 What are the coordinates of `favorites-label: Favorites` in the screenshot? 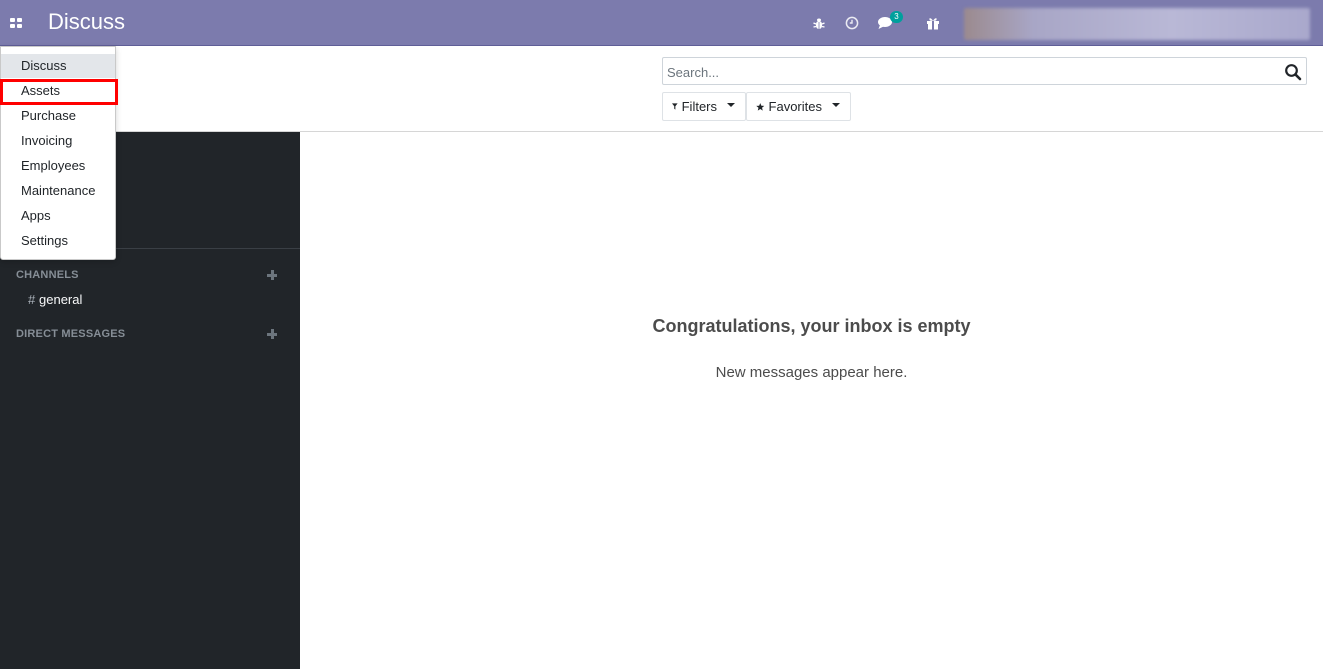 It's located at (795, 106).